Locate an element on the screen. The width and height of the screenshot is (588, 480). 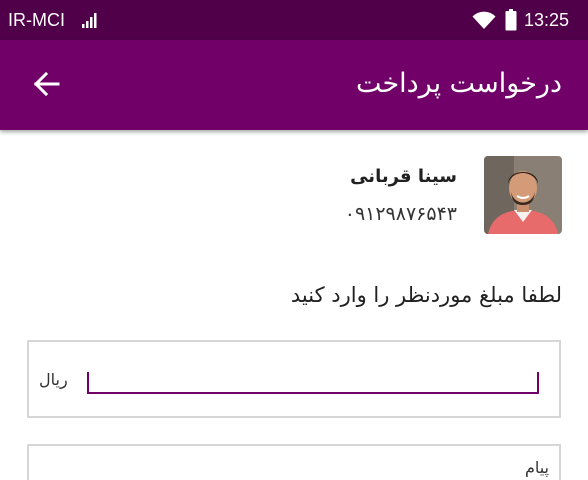
carrier-name: IR-MCI is located at coordinates (36, 20).